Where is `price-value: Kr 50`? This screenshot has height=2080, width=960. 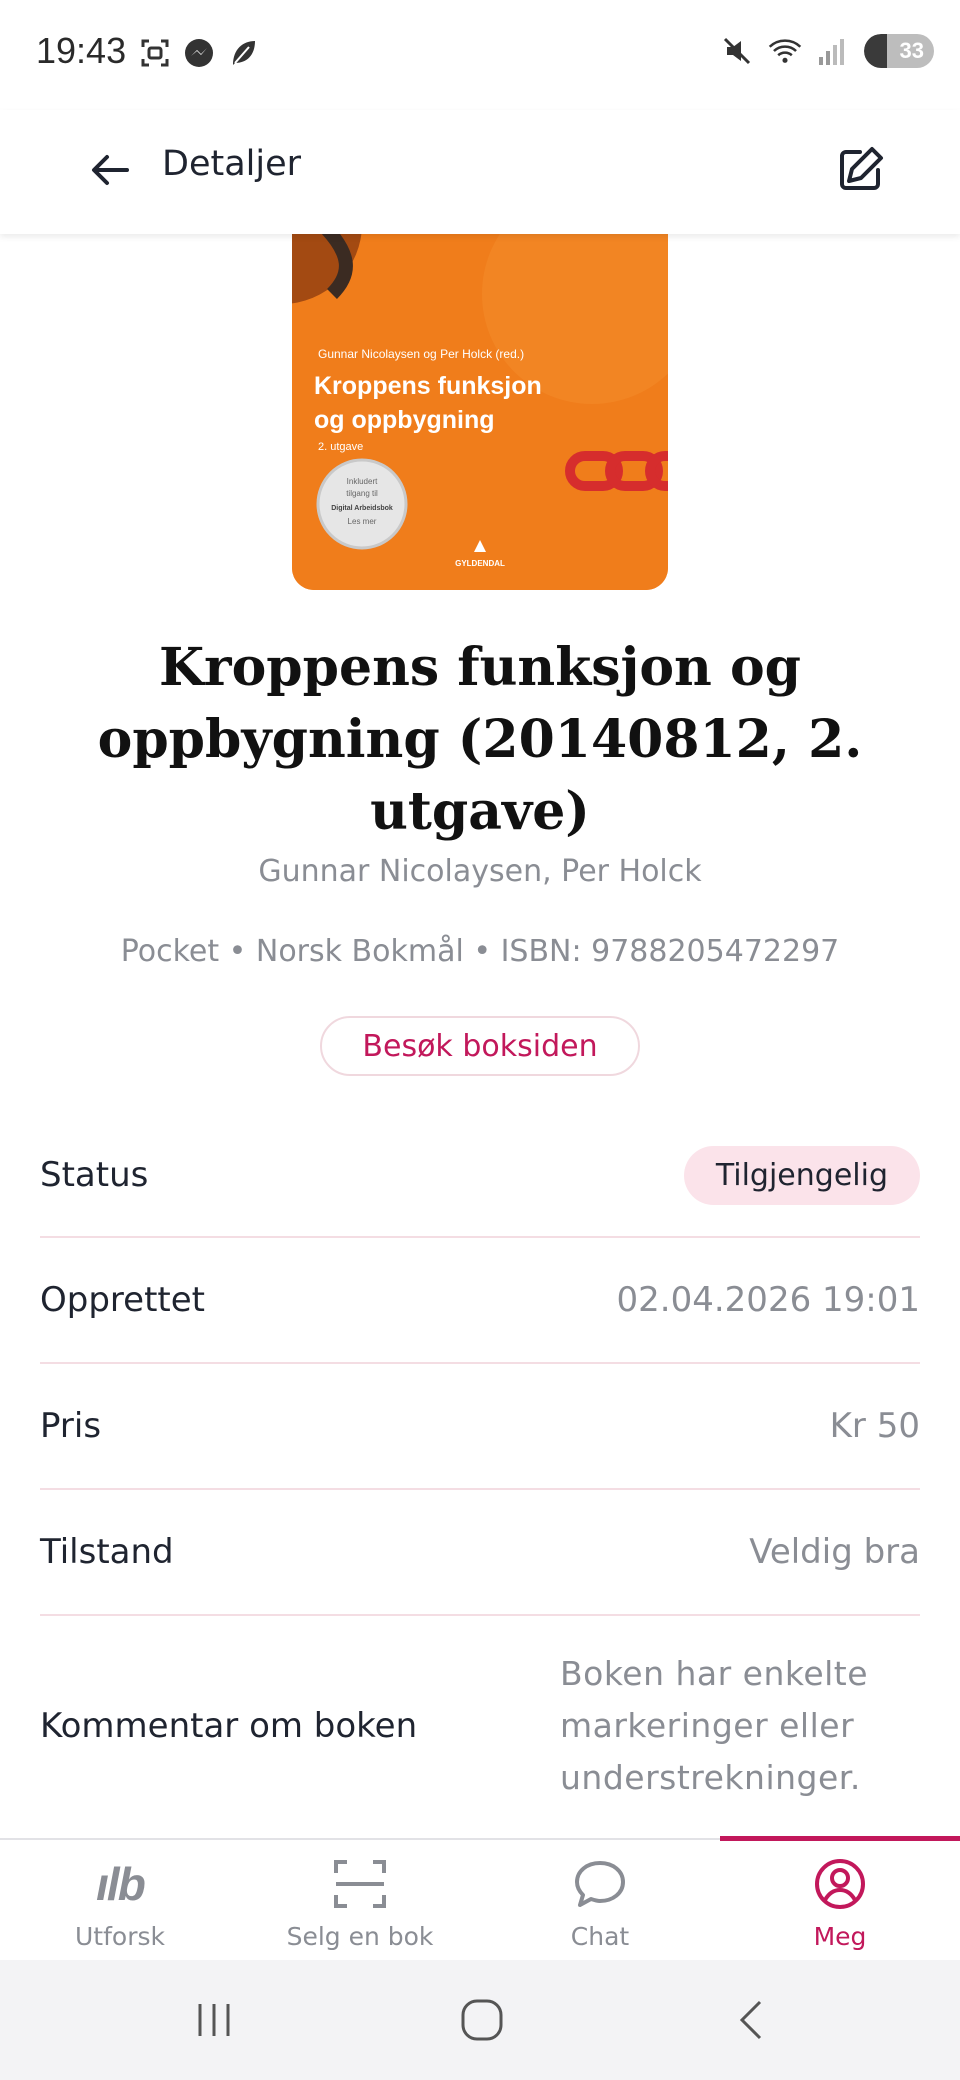 price-value: Kr 50 is located at coordinates (874, 1426).